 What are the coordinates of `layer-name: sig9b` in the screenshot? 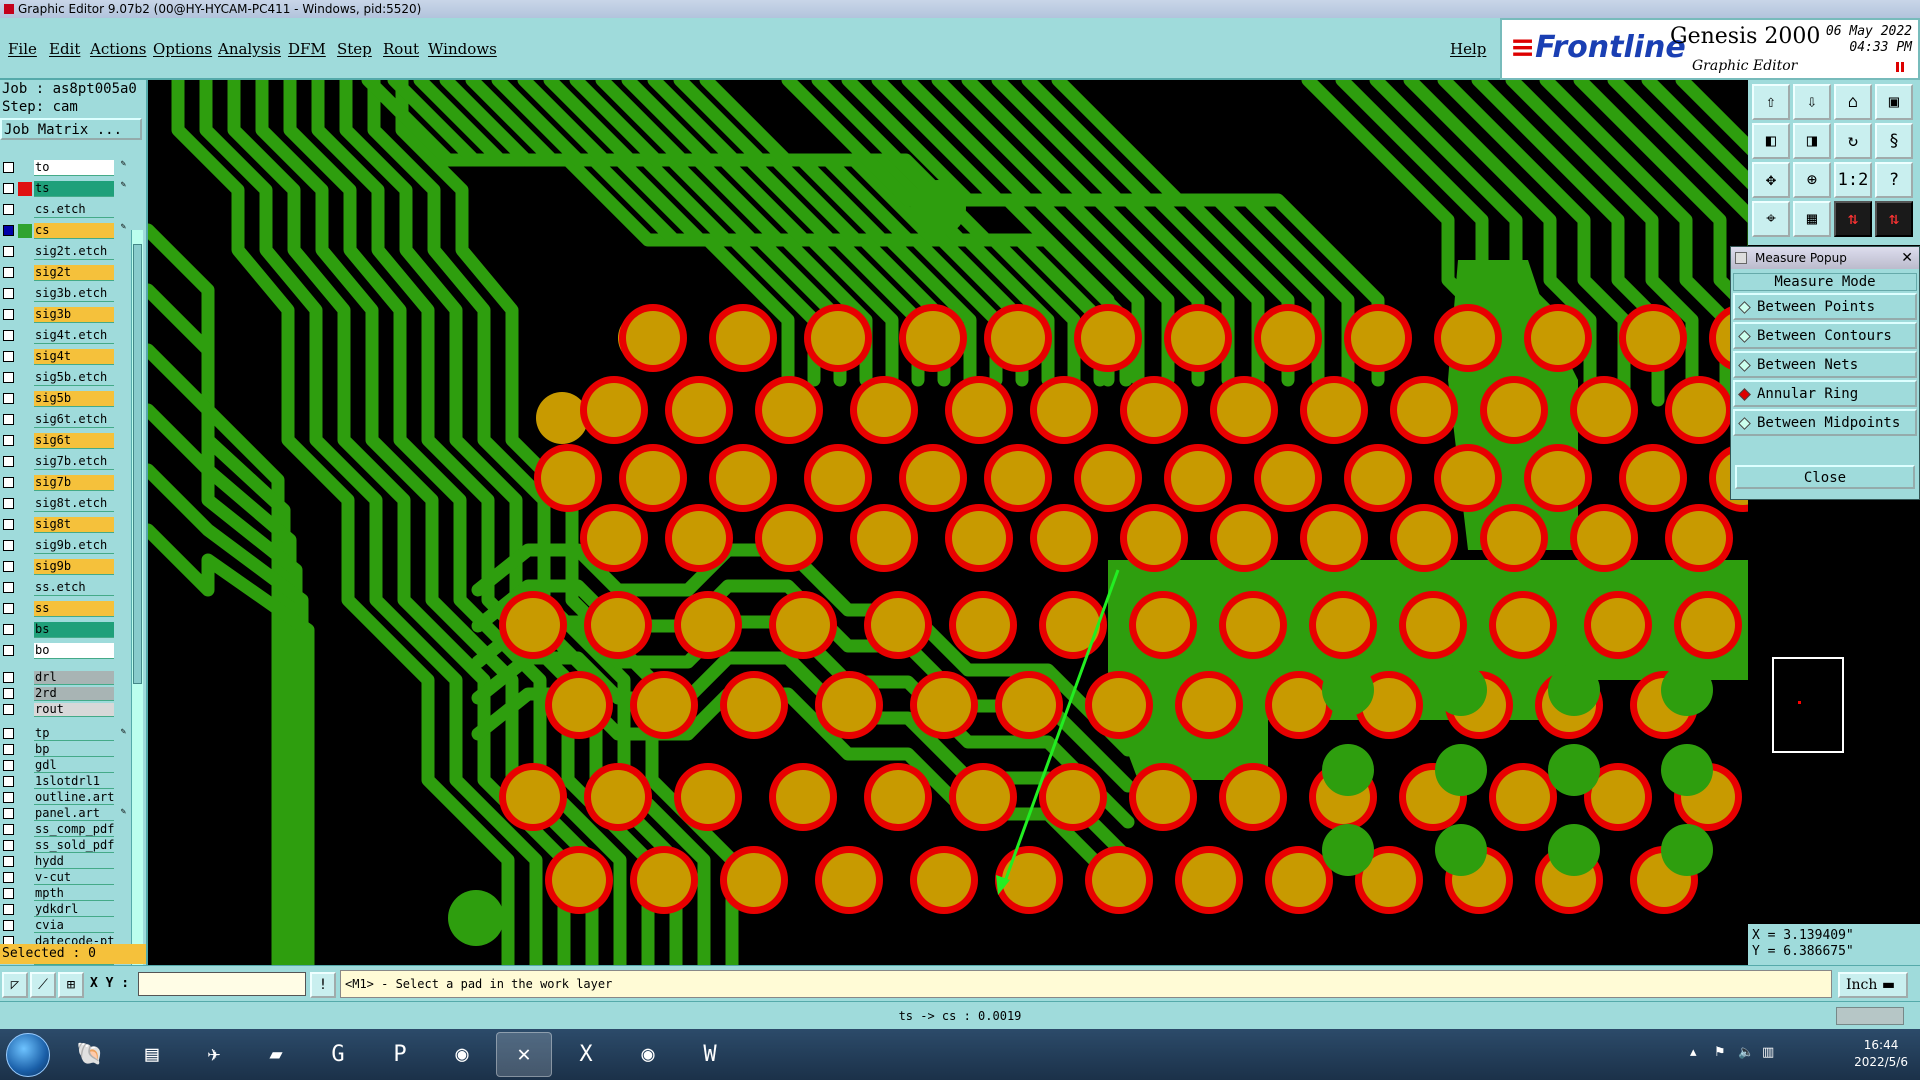 It's located at (74, 567).